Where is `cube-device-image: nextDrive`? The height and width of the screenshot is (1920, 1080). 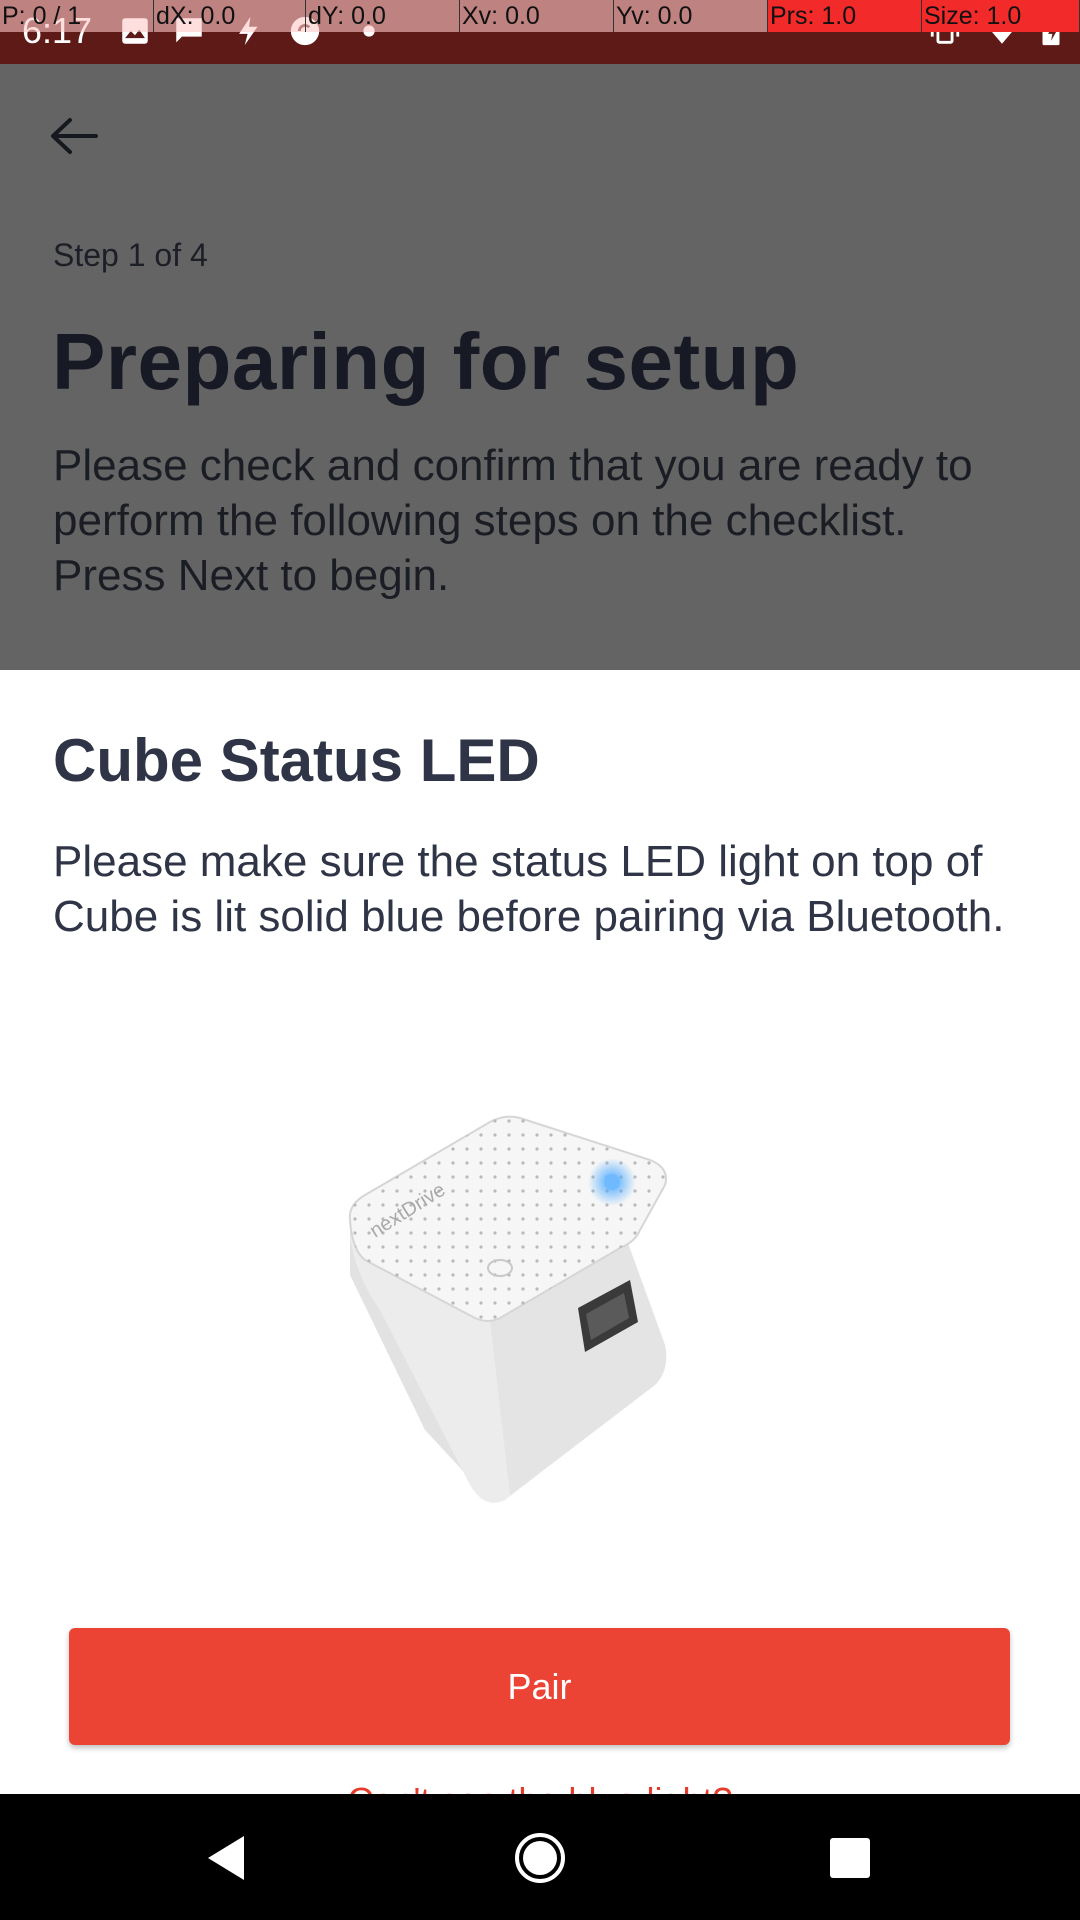 cube-device-image: nextDrive is located at coordinates (507, 1309).